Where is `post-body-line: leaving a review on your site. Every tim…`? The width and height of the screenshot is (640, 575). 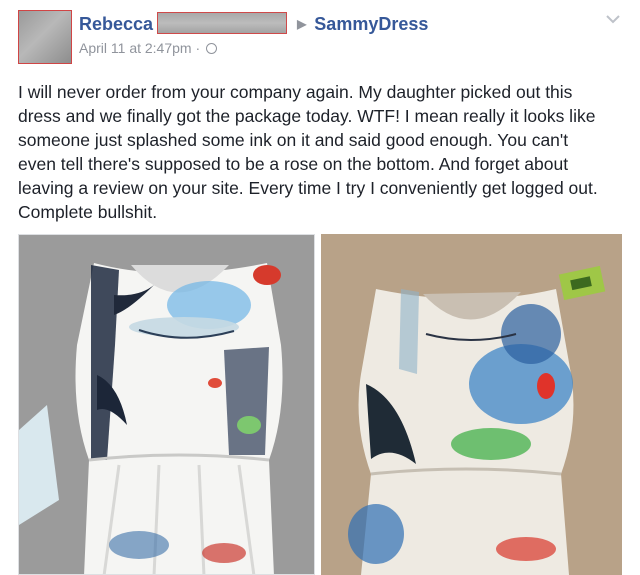 post-body-line: leaving a review on your site. Every tim… is located at coordinates (308, 188).